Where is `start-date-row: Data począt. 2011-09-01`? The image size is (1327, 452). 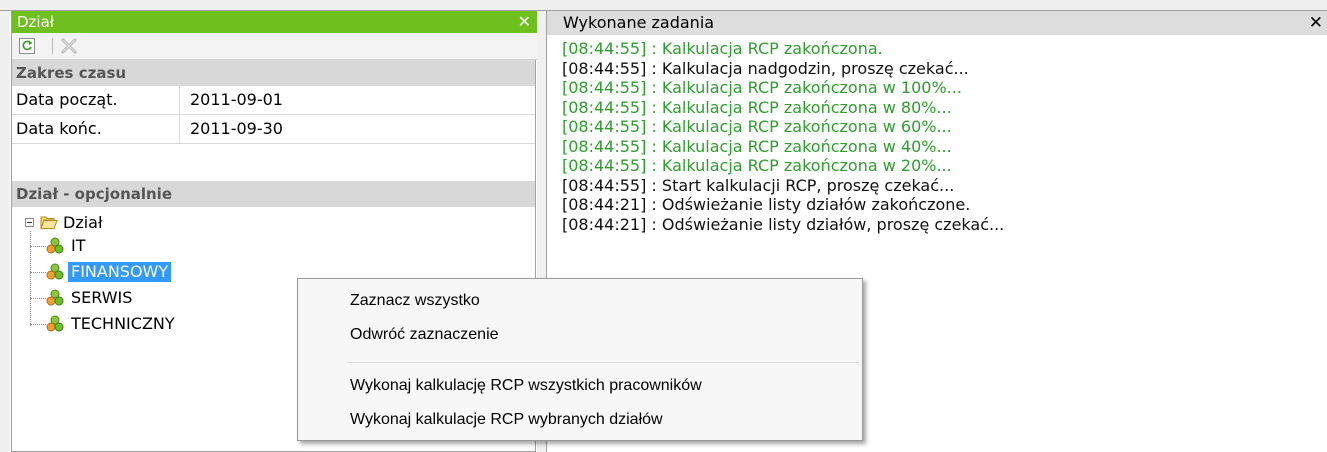 start-date-row: Data począt. 2011-09-01 is located at coordinates (273, 100).